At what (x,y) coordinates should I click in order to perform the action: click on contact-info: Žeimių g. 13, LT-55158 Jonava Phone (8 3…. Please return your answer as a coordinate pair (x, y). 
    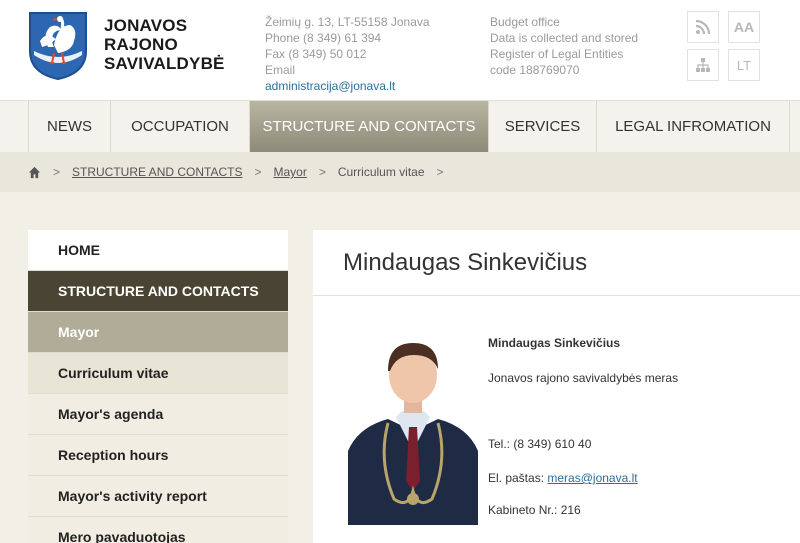
    Looking at the image, I should click on (347, 54).